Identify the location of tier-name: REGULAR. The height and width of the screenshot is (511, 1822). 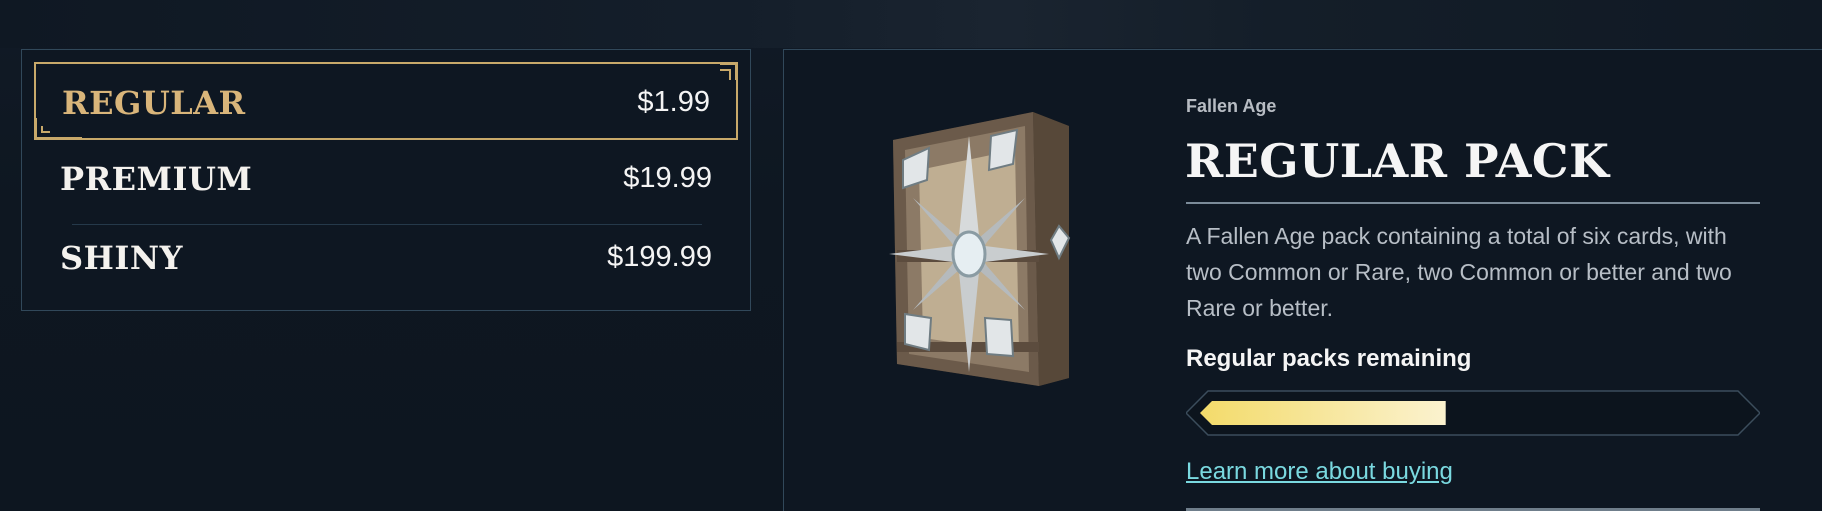
(154, 103).